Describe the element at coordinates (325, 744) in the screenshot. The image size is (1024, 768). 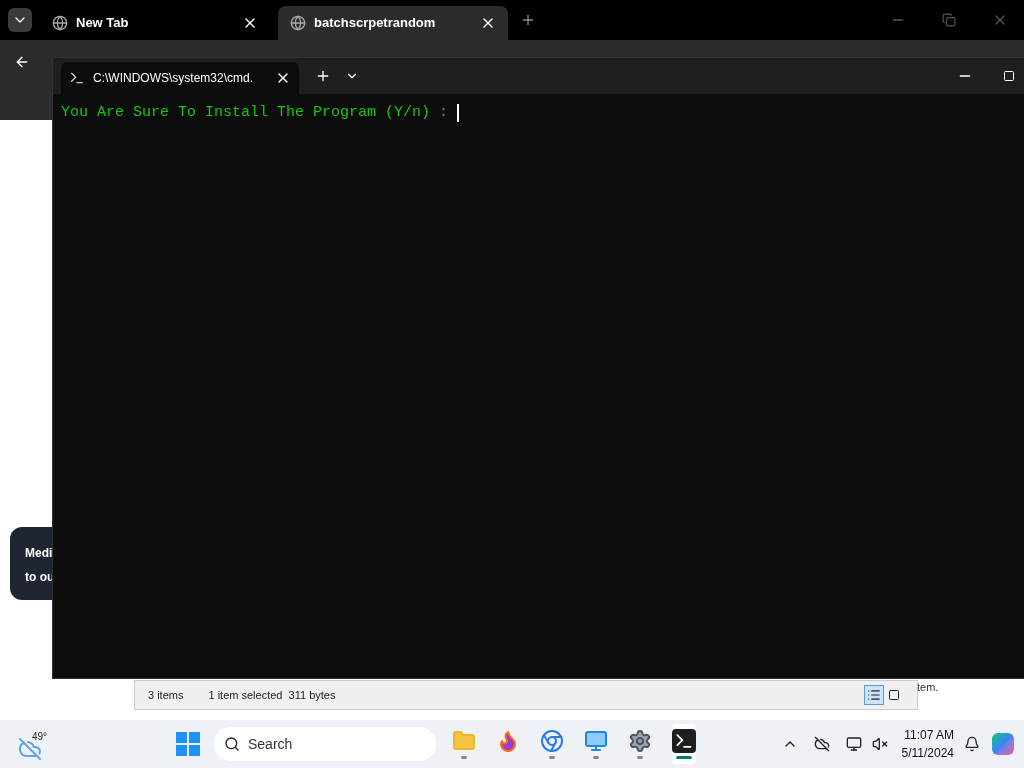
I see `search-field: Search` at that location.